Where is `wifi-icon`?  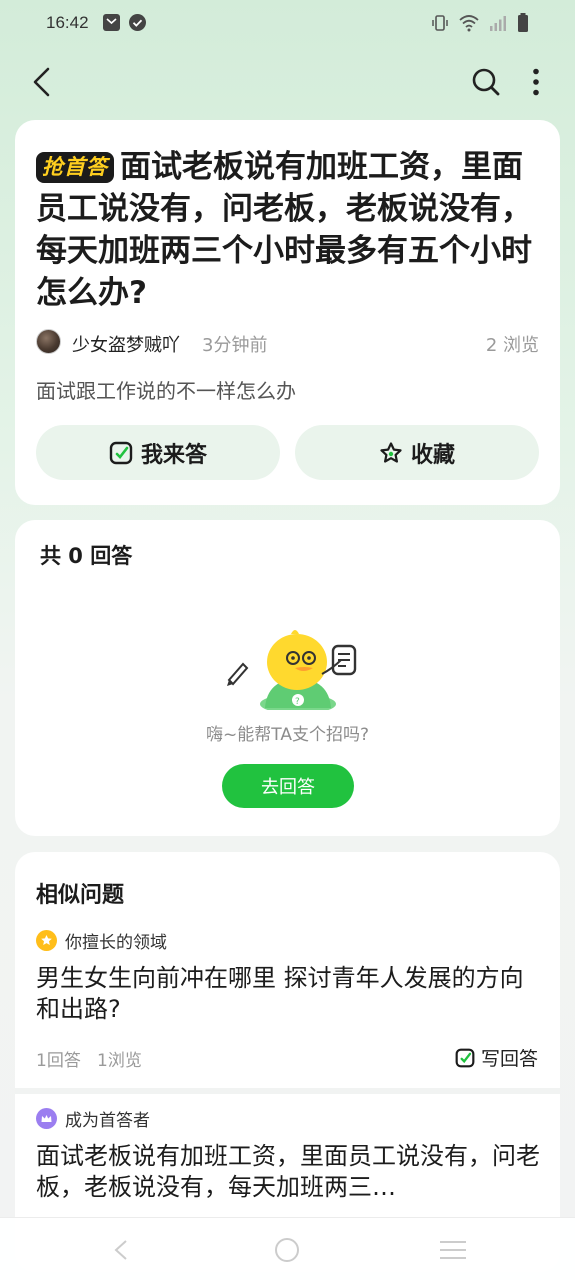 wifi-icon is located at coordinates (469, 25).